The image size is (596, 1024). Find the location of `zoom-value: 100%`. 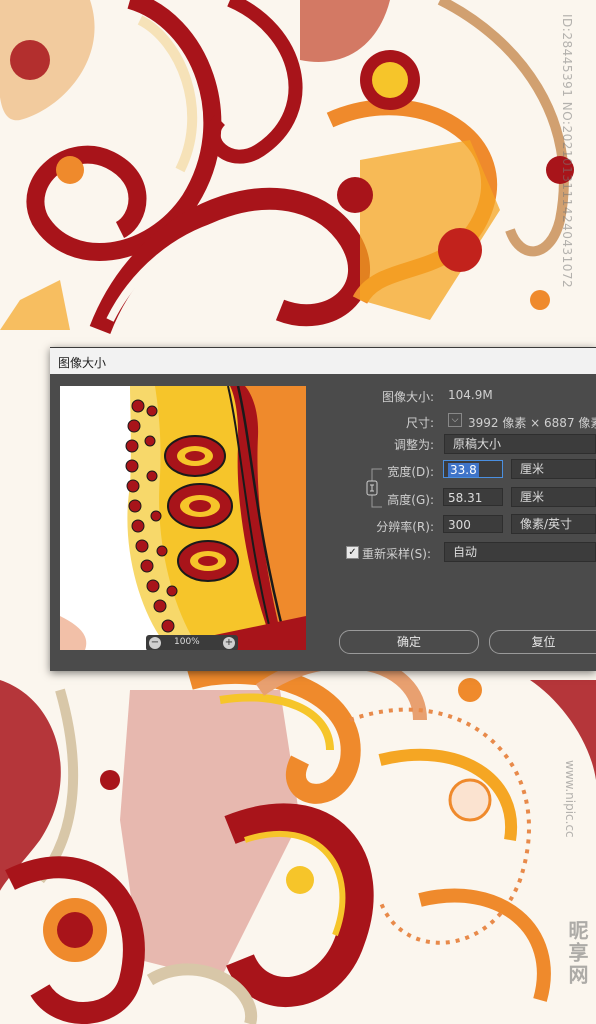

zoom-value: 100% is located at coordinates (187, 642).